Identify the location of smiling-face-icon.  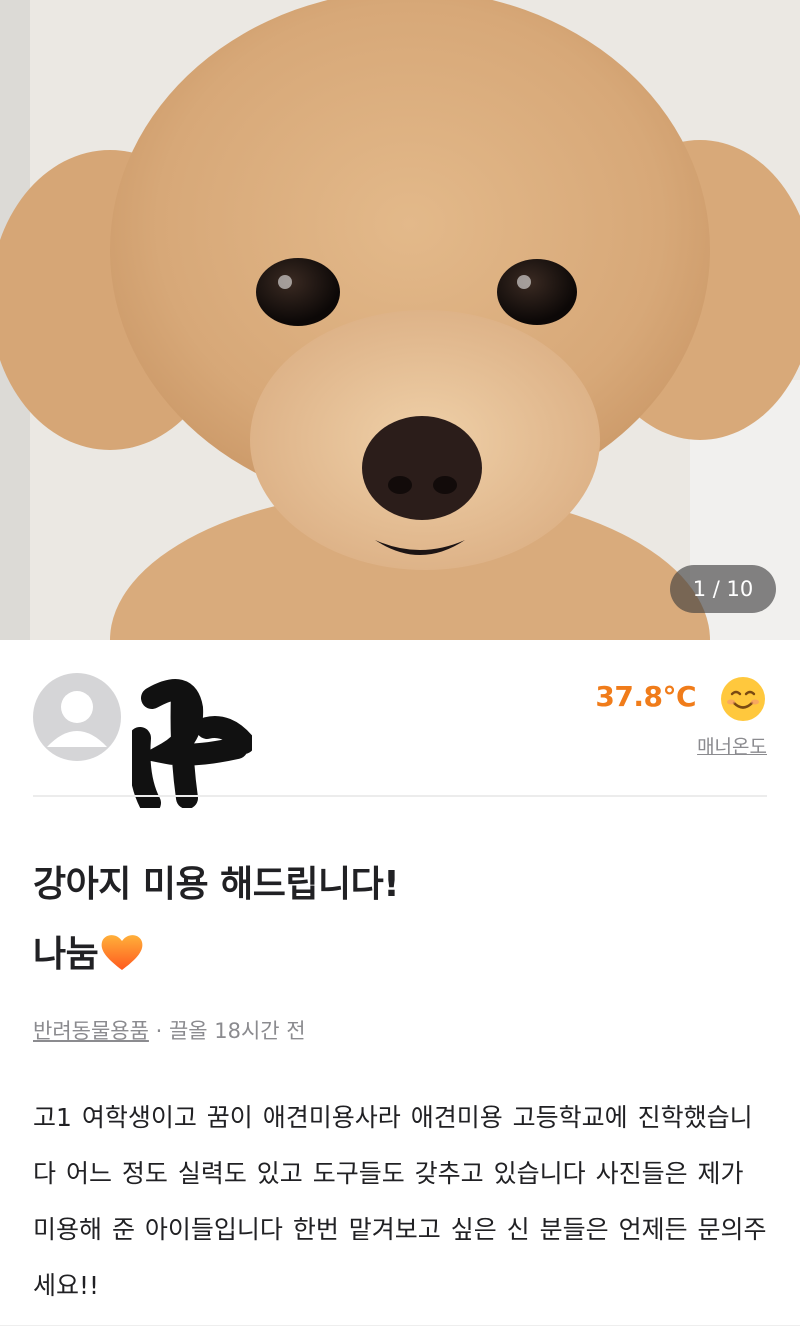
(743, 699).